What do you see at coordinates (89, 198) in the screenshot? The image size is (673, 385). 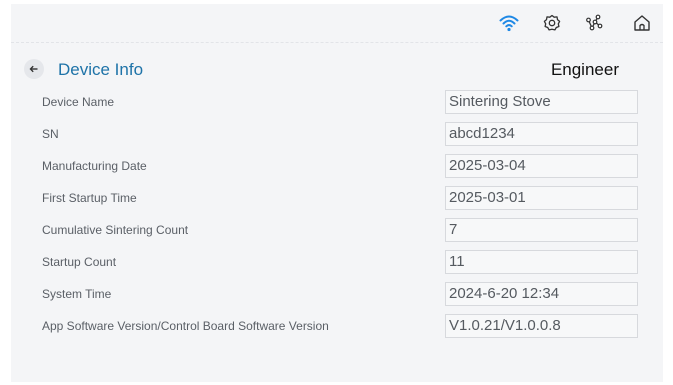 I see `first-startup-time-label: First Startup Time` at bounding box center [89, 198].